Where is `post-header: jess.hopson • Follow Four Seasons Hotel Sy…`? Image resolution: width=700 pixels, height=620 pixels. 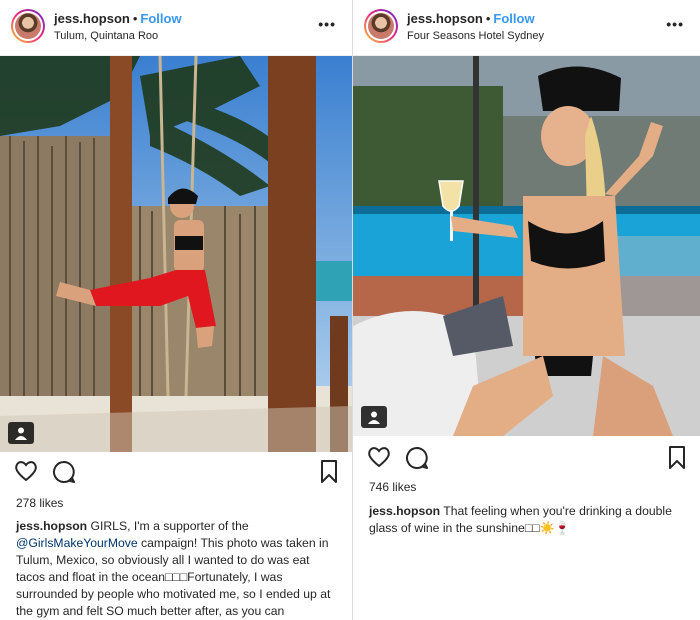
post-header: jess.hopson • Follow Four Seasons Hotel Sy… is located at coordinates (526, 28).